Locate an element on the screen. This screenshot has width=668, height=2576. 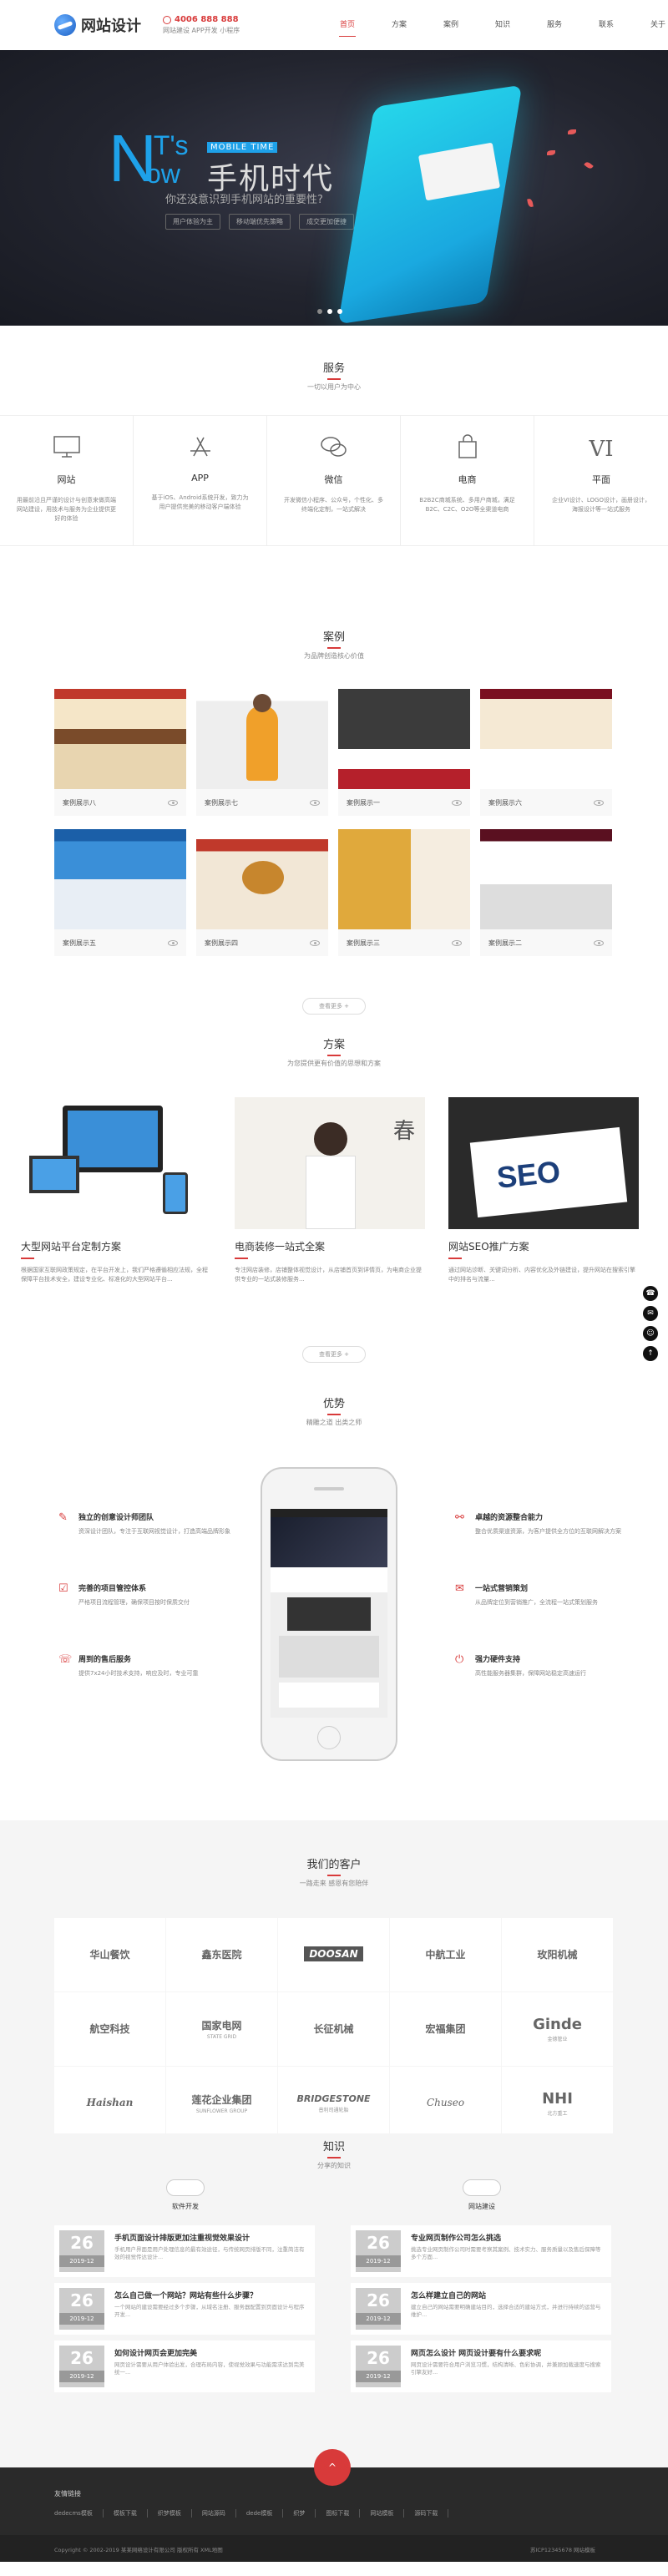
phone-icon: ☎ is located at coordinates (650, 1293).